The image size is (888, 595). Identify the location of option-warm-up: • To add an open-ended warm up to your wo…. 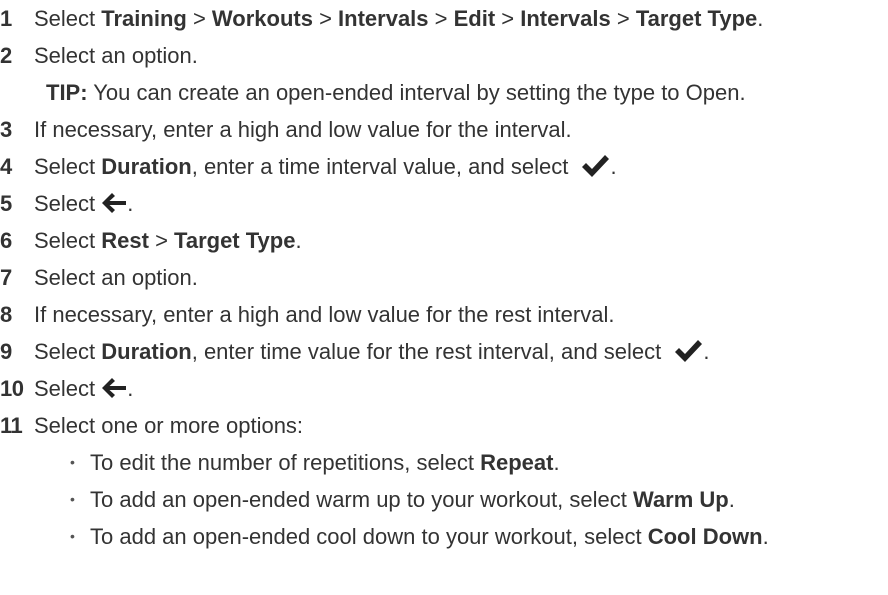
(402, 500).